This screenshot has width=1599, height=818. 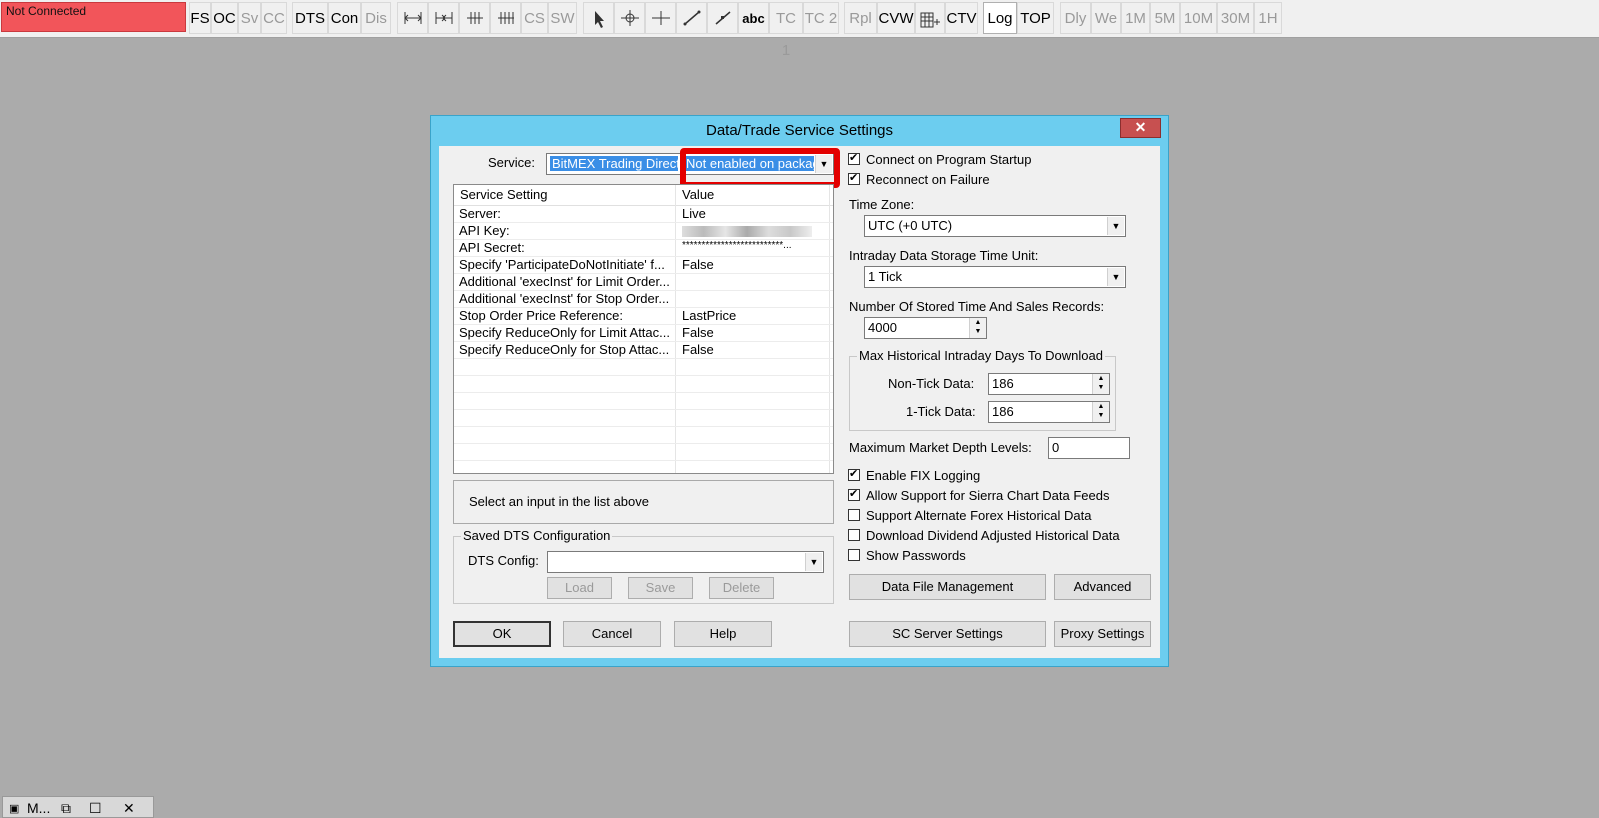 What do you see at coordinates (698, 194) in the screenshot?
I see `column-header-value: Value` at bounding box center [698, 194].